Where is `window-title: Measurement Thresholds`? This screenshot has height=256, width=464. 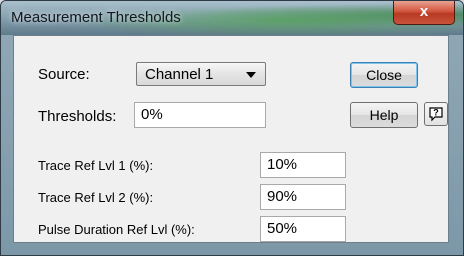
window-title: Measurement Thresholds is located at coordinates (96, 17).